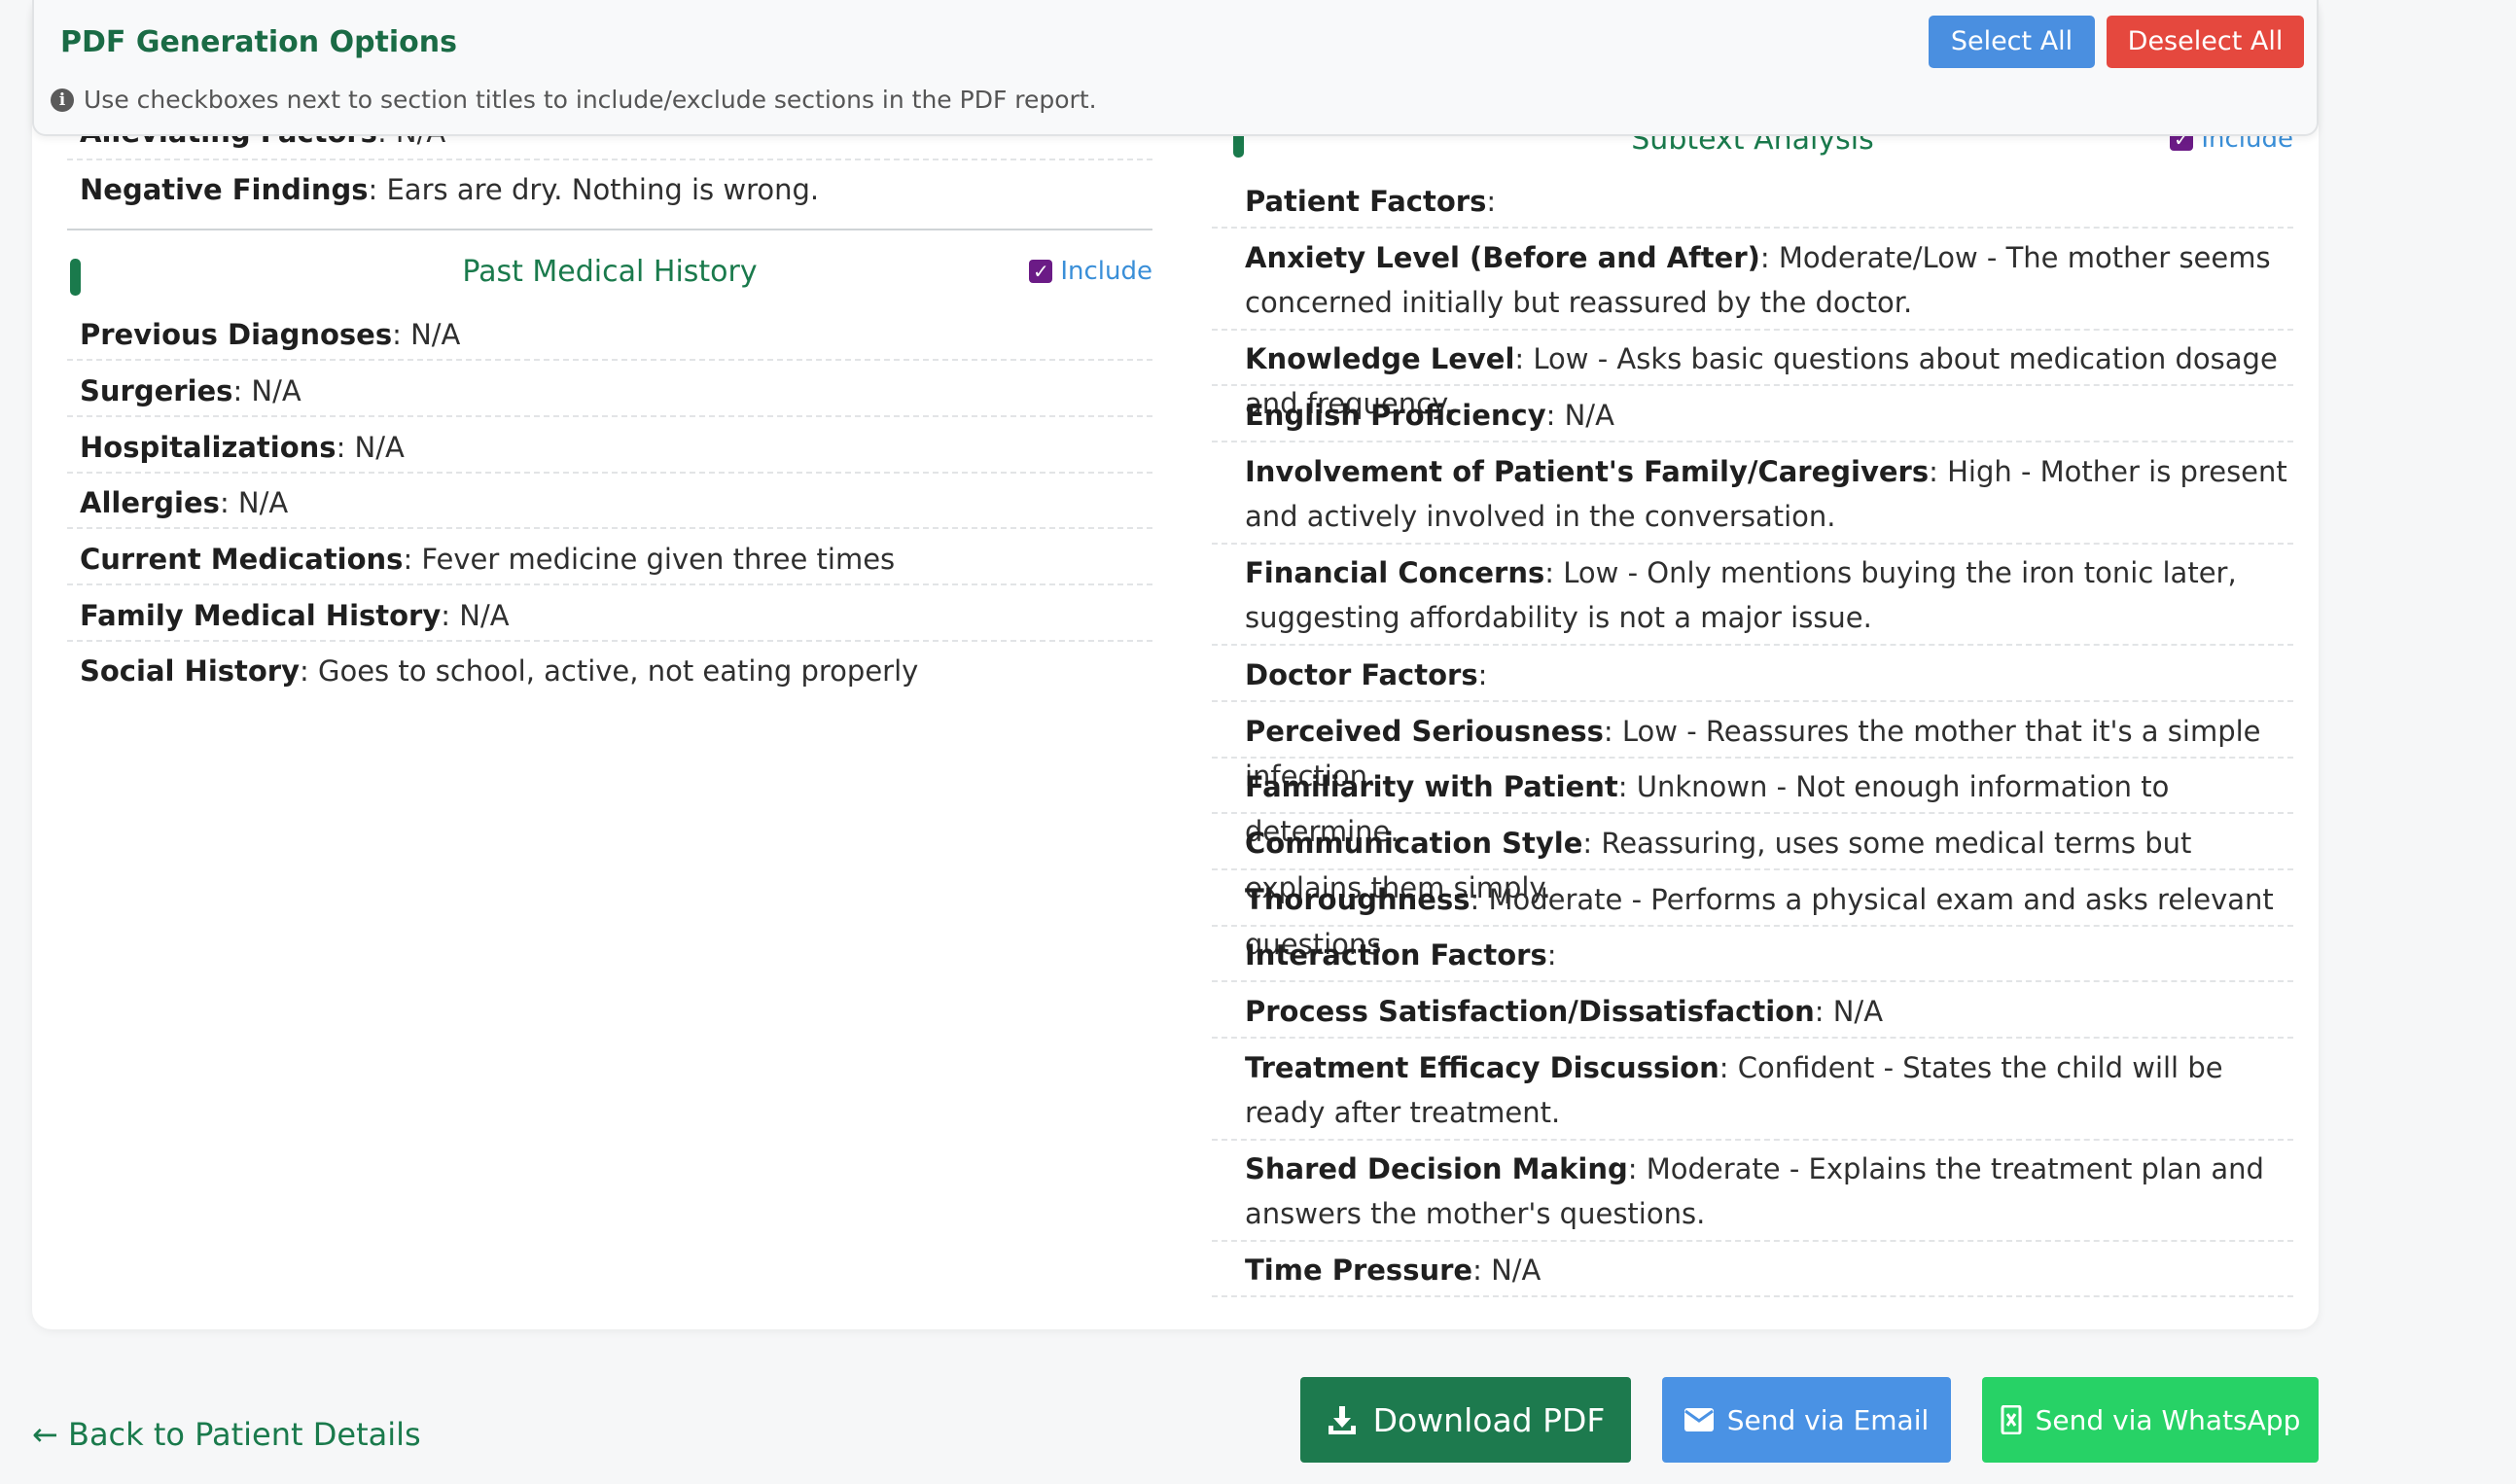  I want to click on send-whatsapp-button: Send via WhatsApp, so click(2150, 1420).